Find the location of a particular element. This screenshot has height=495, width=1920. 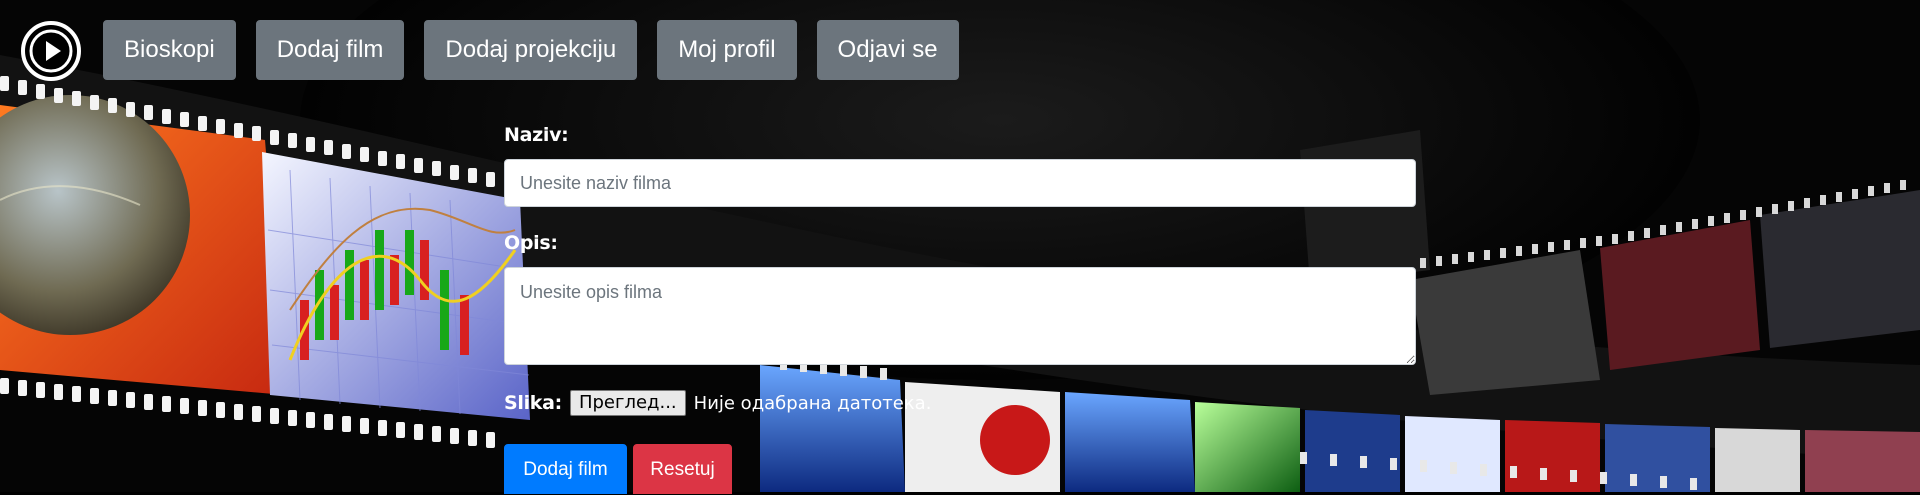

slika-label: Slika: is located at coordinates (533, 403).